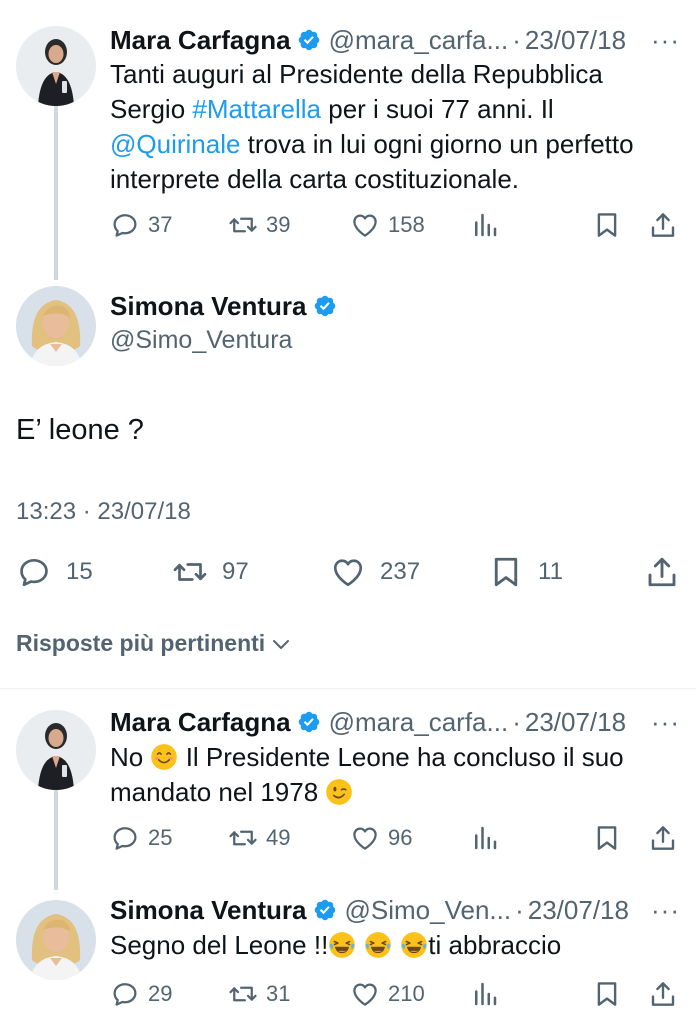 The width and height of the screenshot is (696, 1024). I want to click on reply-count: 15, so click(79, 571).